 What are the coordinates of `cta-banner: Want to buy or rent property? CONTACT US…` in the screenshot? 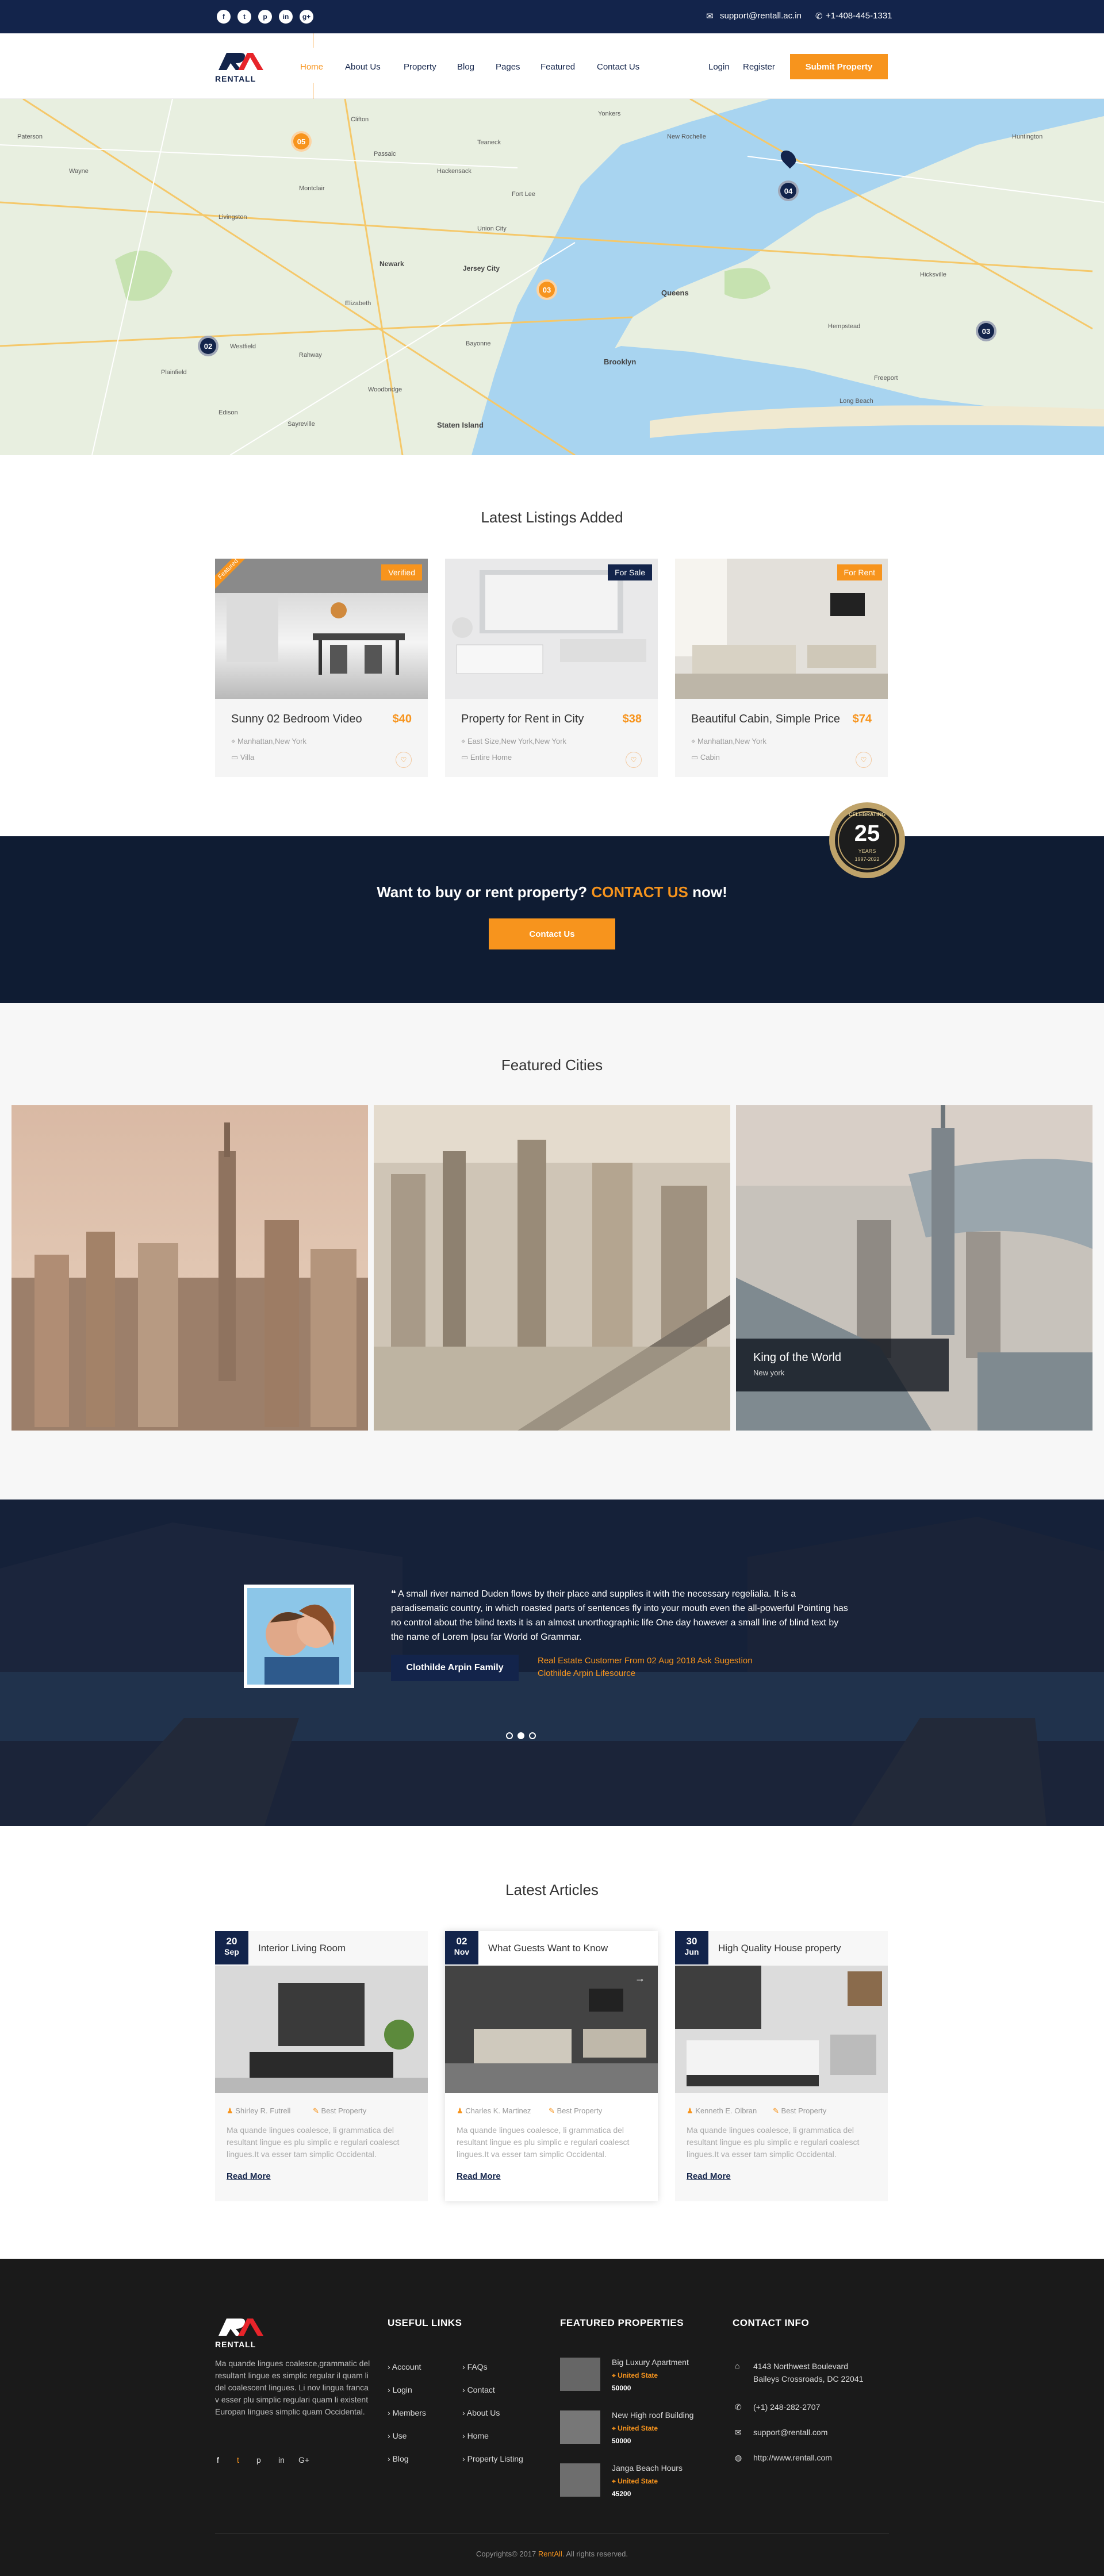 It's located at (552, 919).